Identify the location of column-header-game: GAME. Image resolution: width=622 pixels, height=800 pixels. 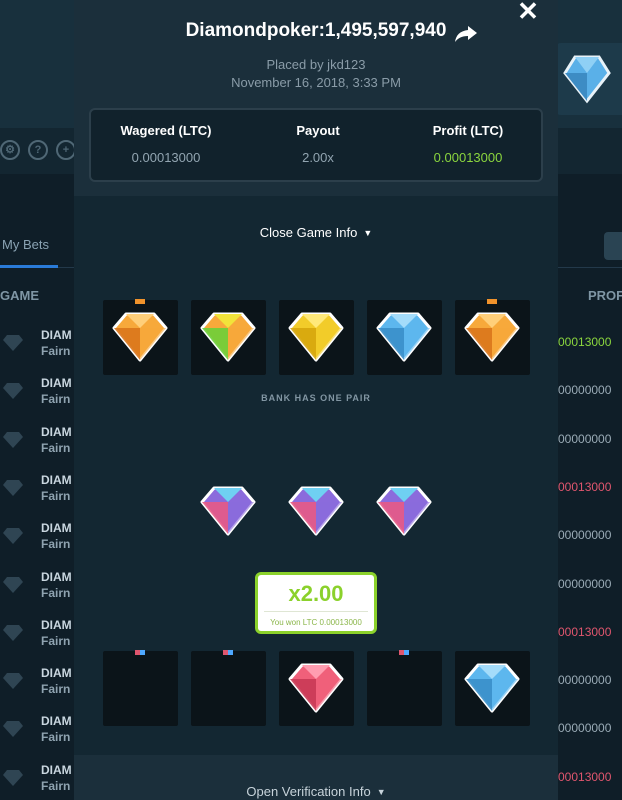
(19, 295).